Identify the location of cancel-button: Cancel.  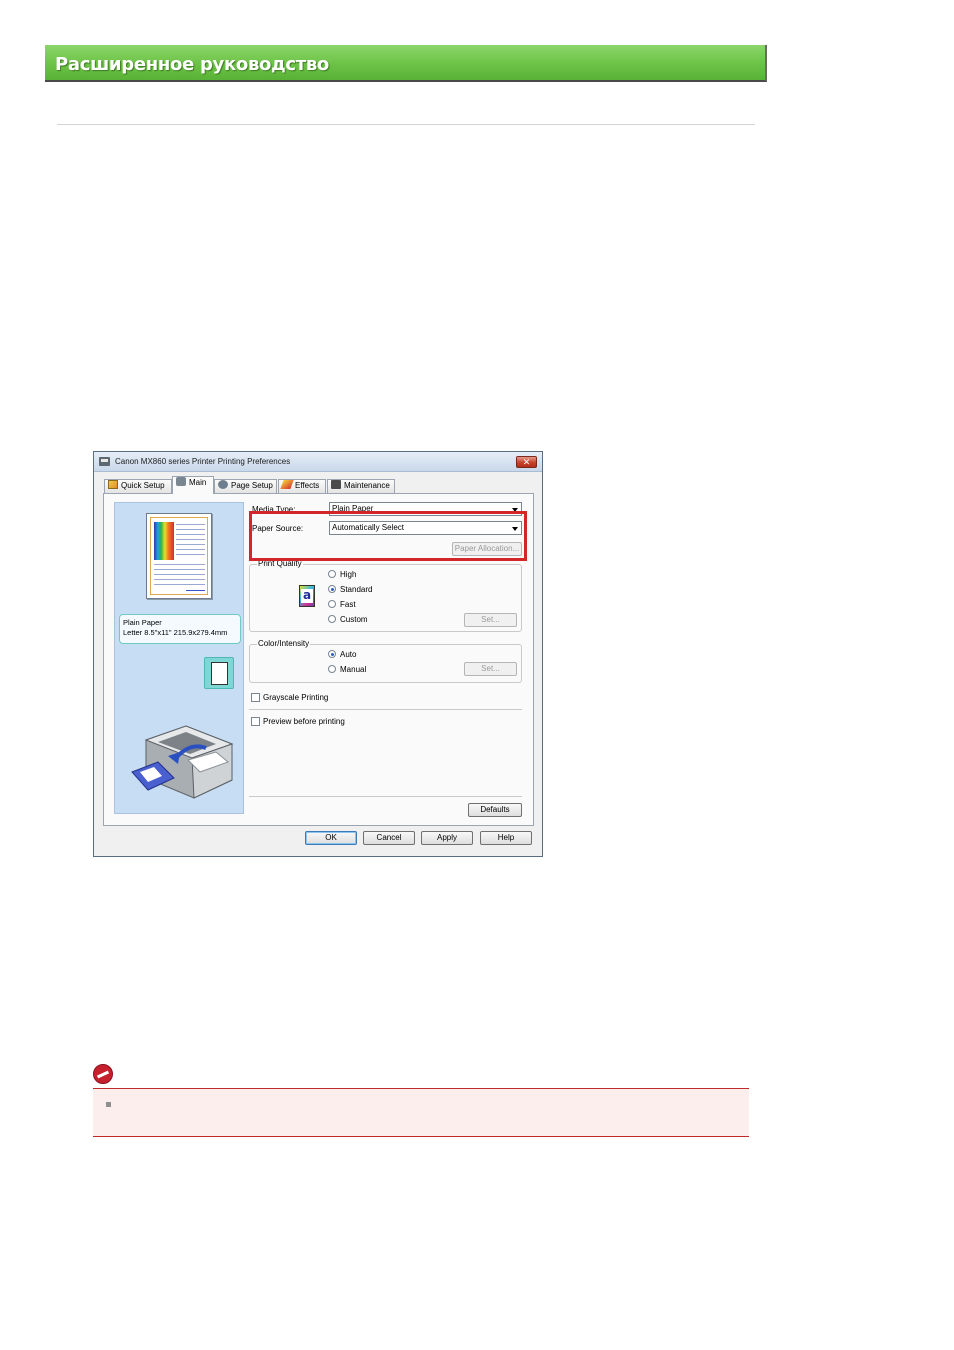
(389, 838).